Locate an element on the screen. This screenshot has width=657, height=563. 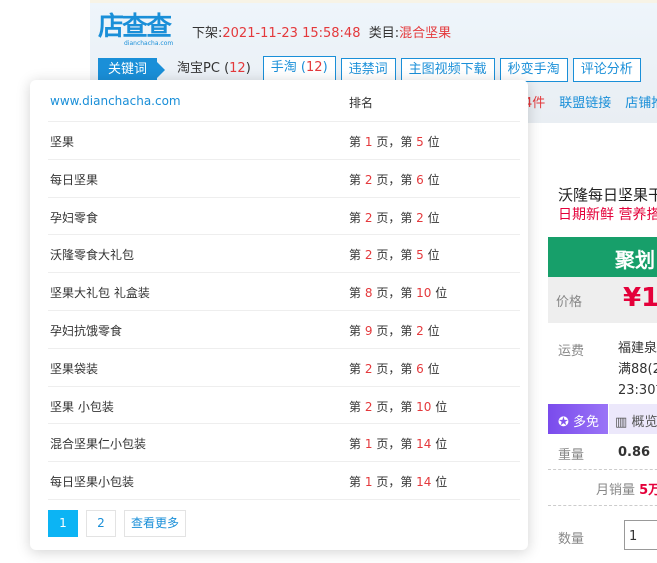
site-link: www.dianchacha.com is located at coordinates (115, 101).